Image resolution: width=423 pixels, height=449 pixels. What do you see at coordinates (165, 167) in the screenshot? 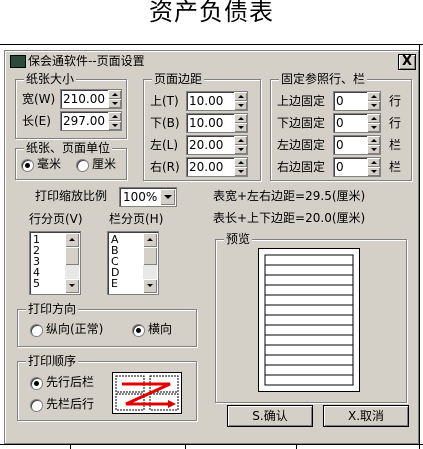
I see `margin-right-label: 右(R)` at bounding box center [165, 167].